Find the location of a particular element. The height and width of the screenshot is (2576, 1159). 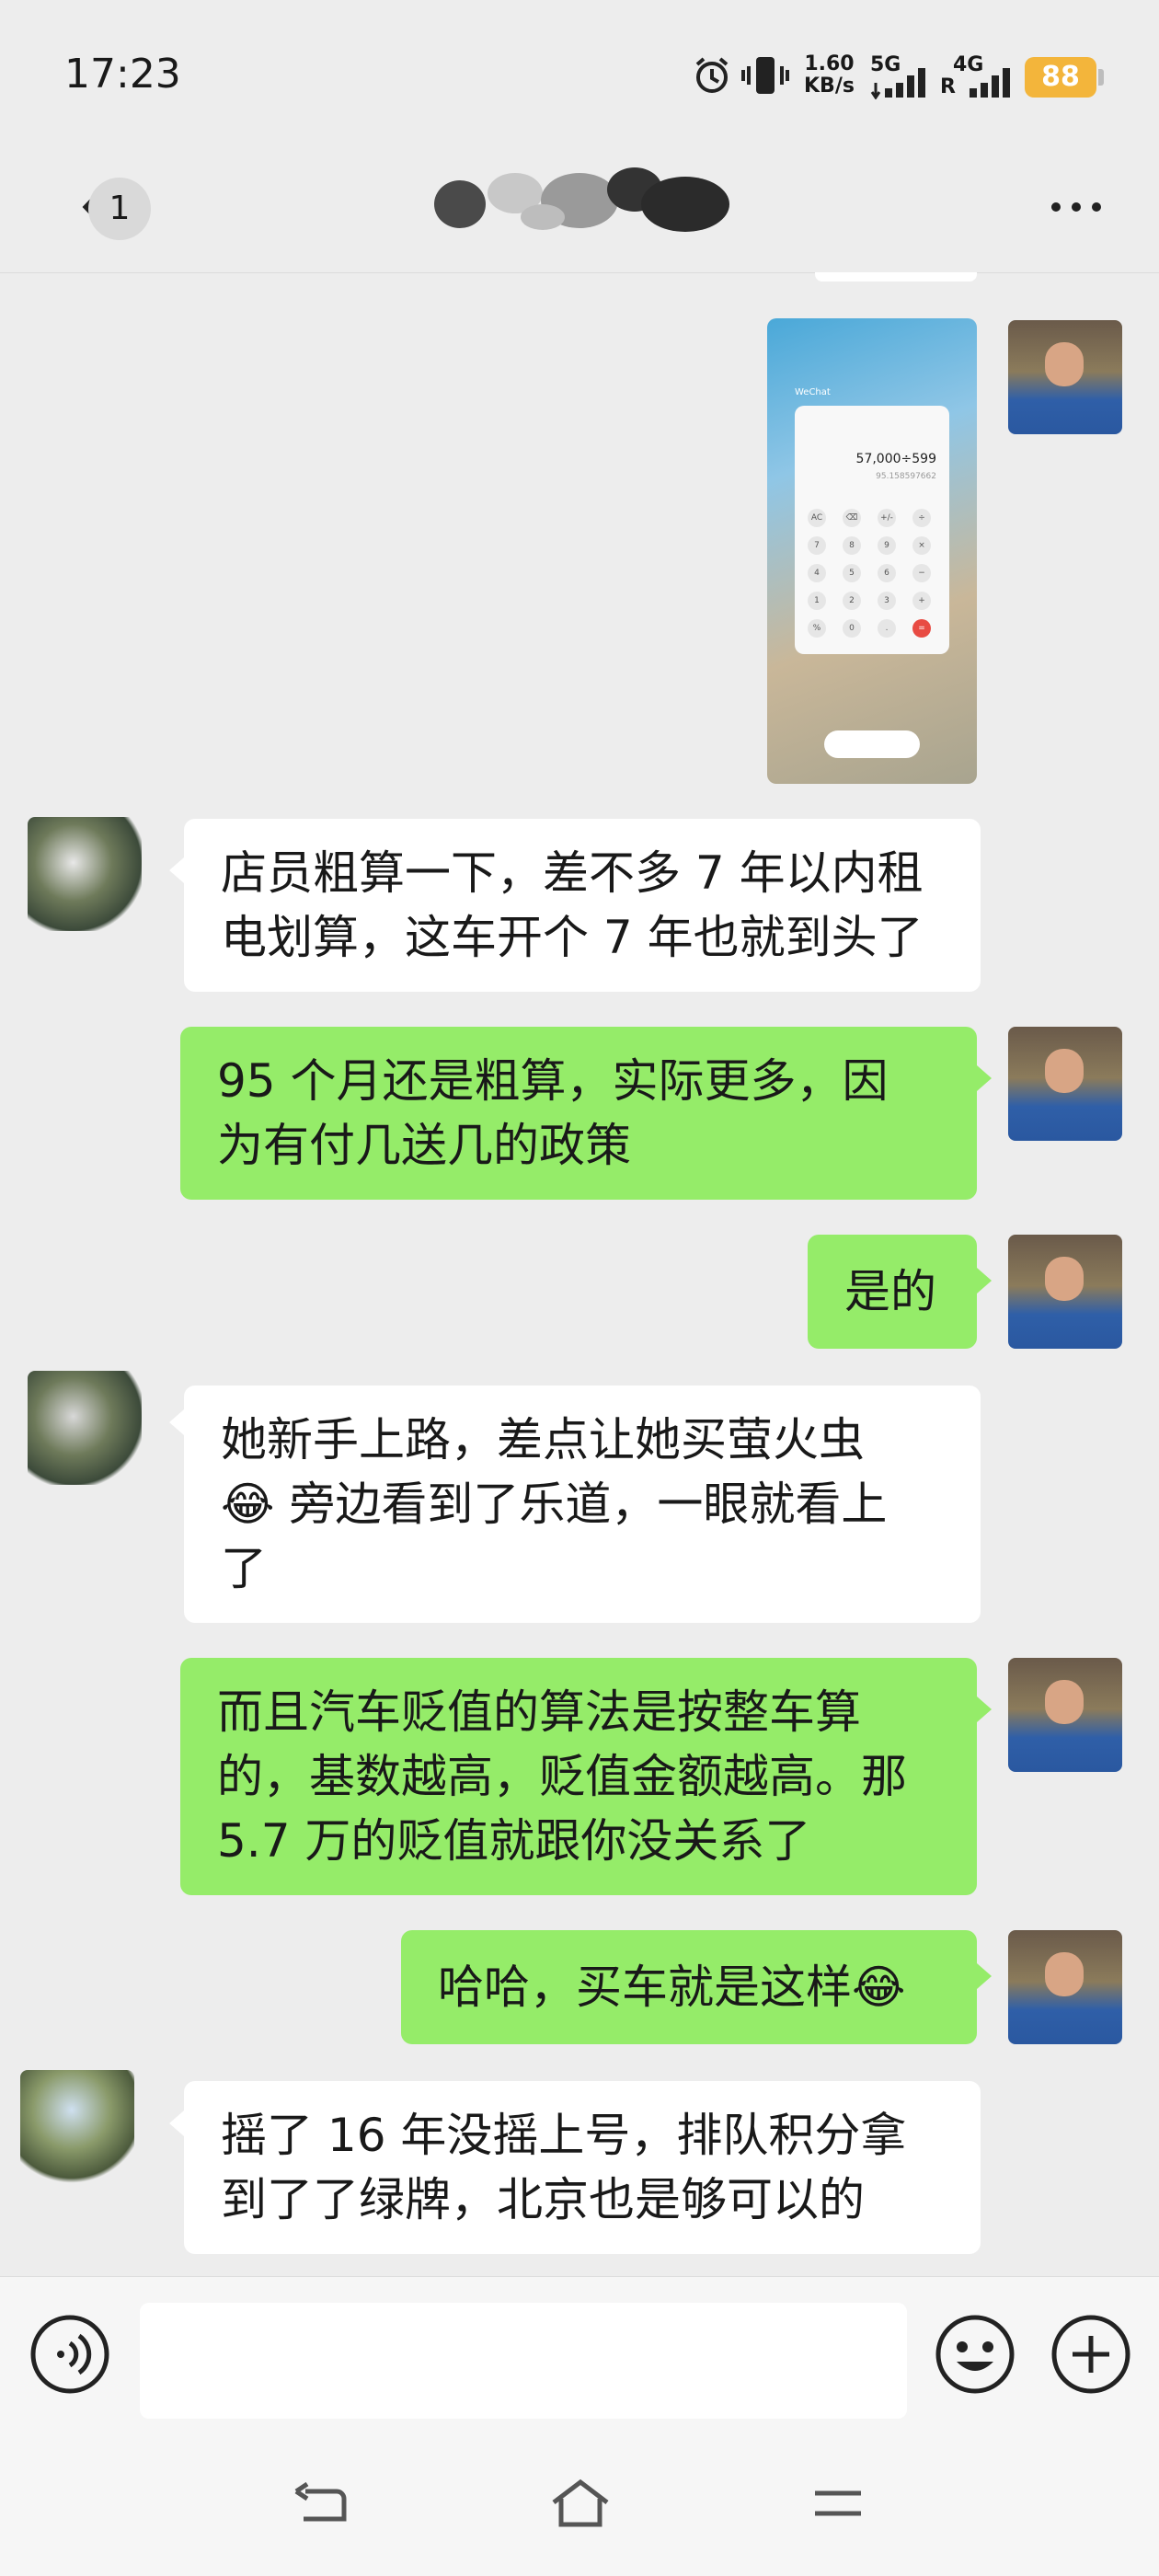

message-bubble: 店员粗算一下，差不多 7 年以内租 电划算，这车开个 7 年也就到头了 is located at coordinates (582, 905).